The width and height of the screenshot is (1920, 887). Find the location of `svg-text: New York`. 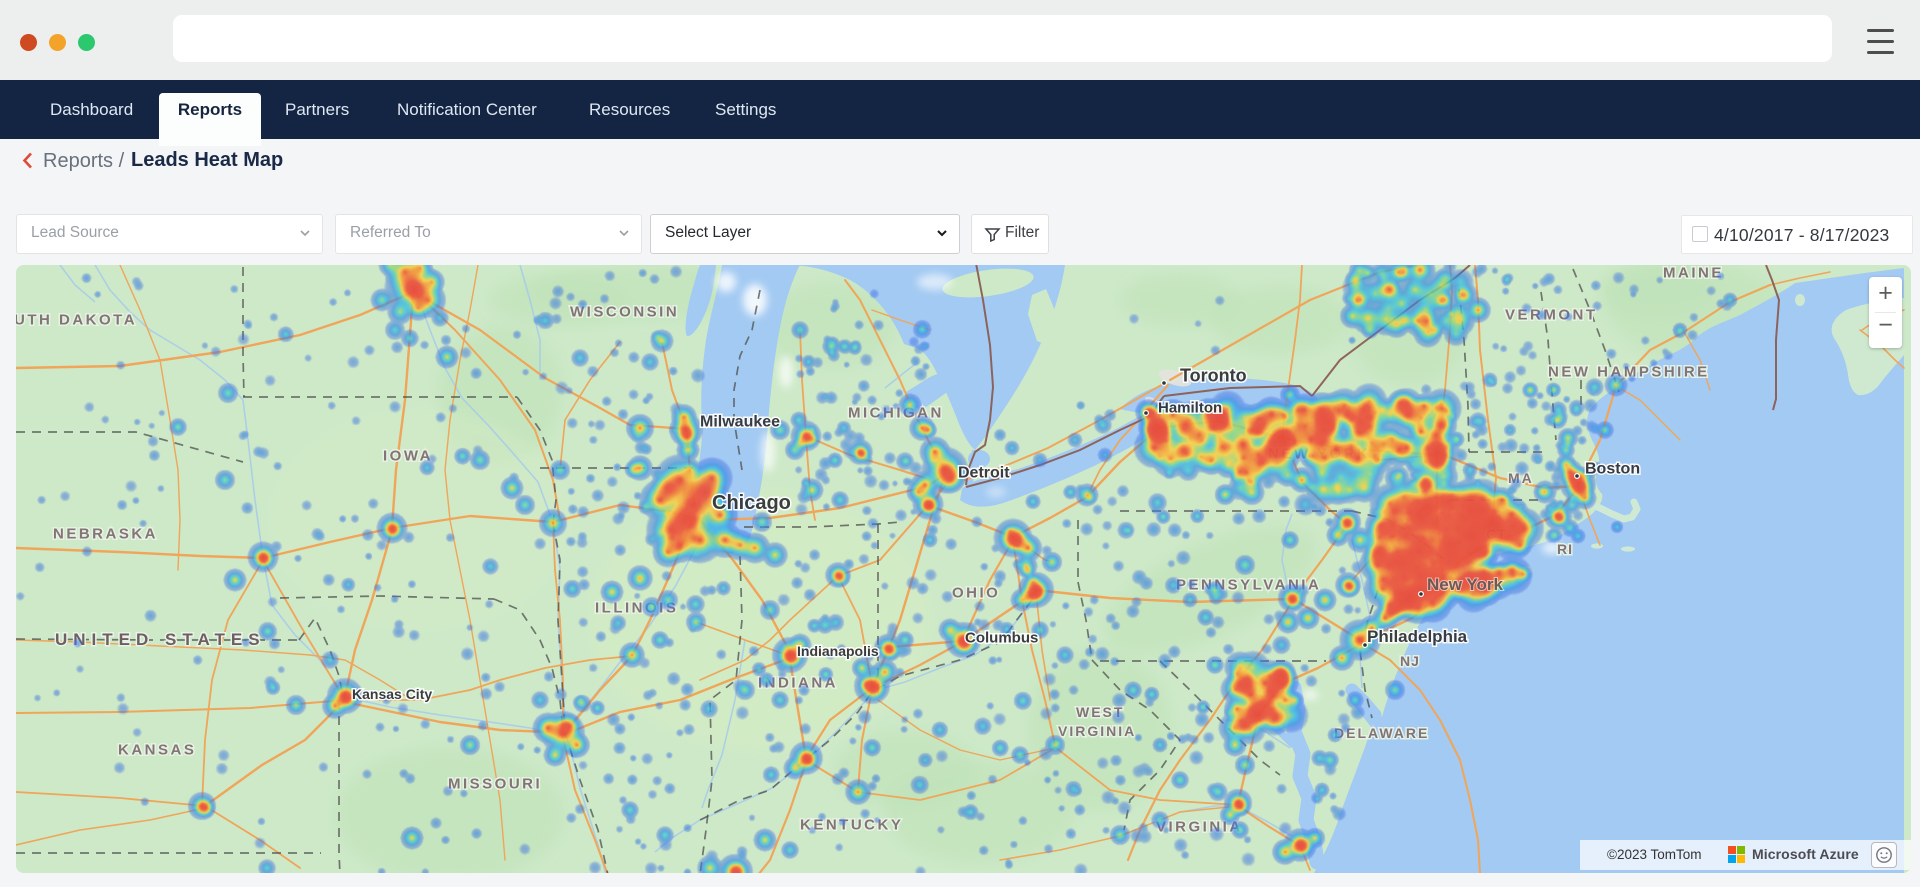

svg-text: New York is located at coordinates (1465, 584).